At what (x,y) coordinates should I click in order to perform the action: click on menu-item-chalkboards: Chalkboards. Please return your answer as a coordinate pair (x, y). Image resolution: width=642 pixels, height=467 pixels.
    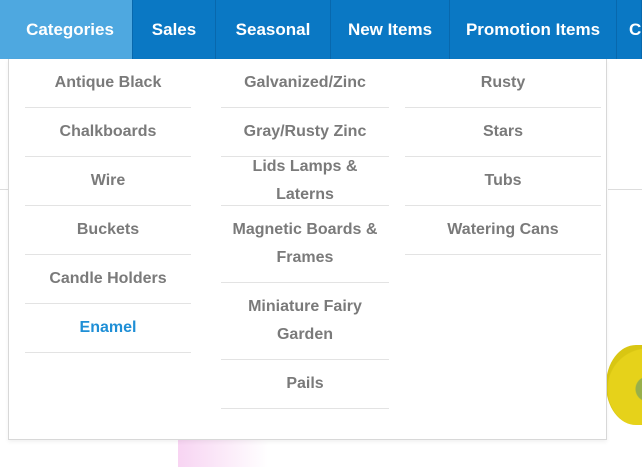
    Looking at the image, I should click on (108, 132).